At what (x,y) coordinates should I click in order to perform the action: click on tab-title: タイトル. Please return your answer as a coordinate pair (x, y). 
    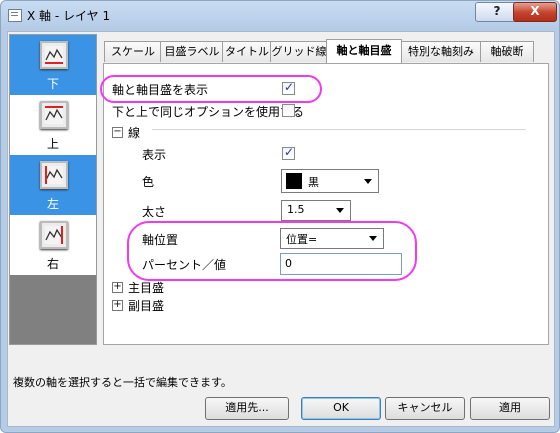
    Looking at the image, I should click on (247, 51).